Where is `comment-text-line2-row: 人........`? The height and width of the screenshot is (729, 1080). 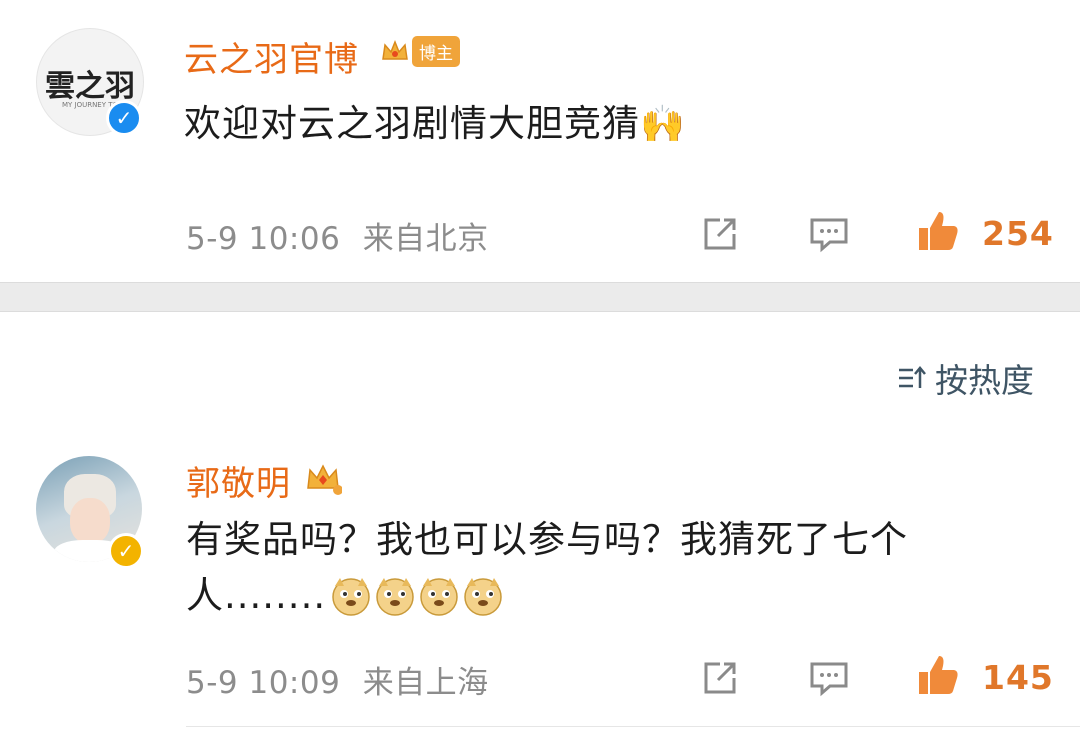 comment-text-line2-row: 人........ is located at coordinates (547, 596).